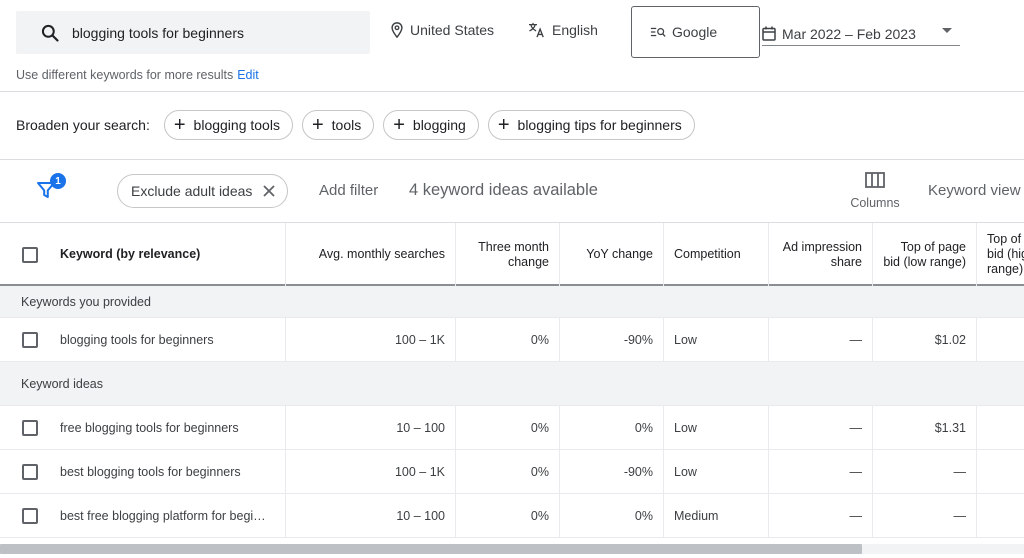  I want to click on columns-icon, so click(875, 180).